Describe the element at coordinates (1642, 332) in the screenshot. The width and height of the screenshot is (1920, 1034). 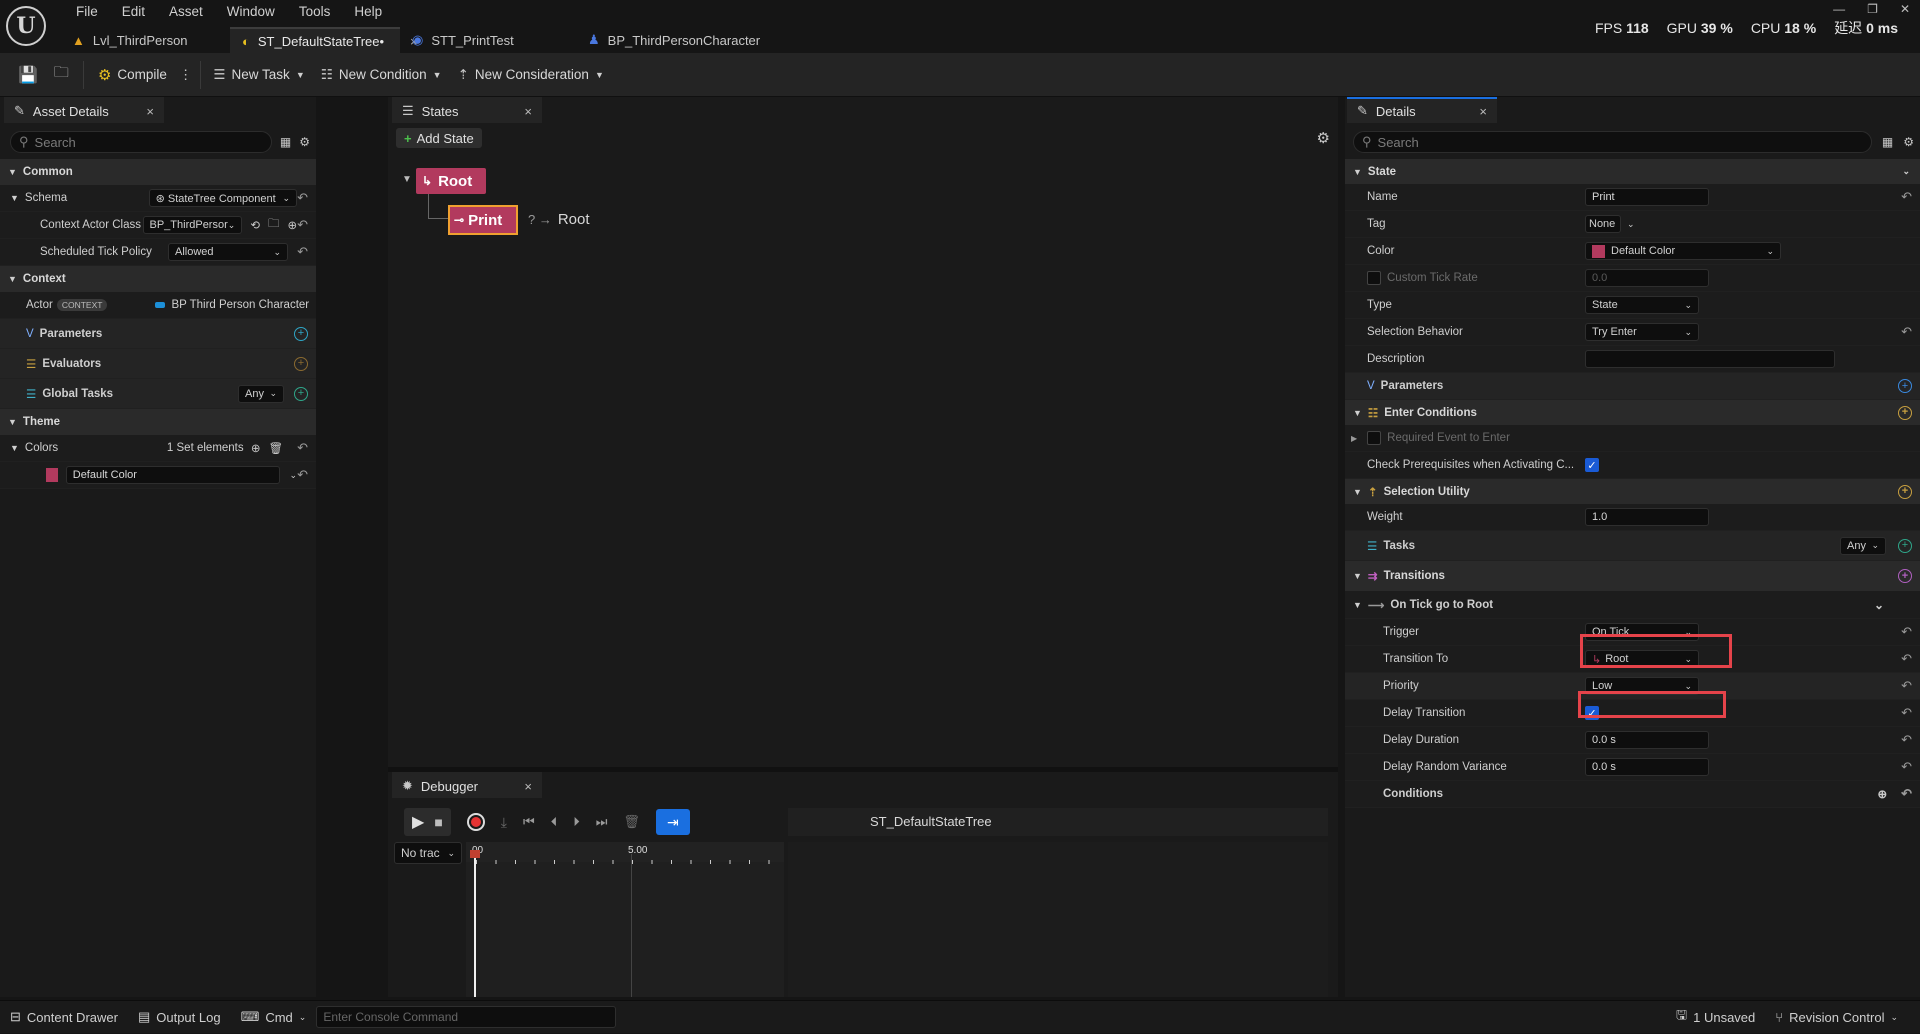
I see `selection-behavior-combo: Try Enter ⌄` at that location.